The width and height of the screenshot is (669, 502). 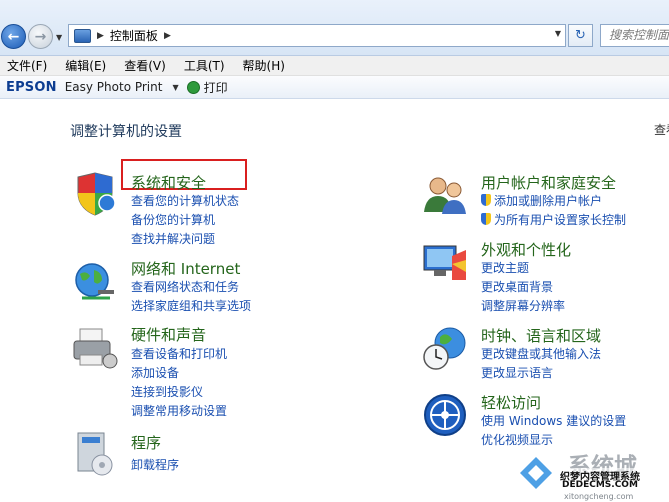 I want to click on link-desktop-background: 更改桌面背景, so click(x=517, y=286).